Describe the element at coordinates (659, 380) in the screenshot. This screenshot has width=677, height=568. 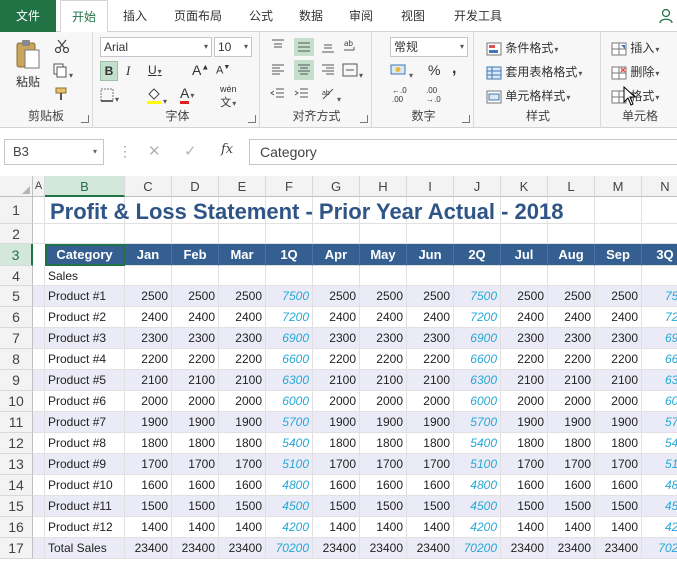
I see `quarter-total-cell: 630` at that location.